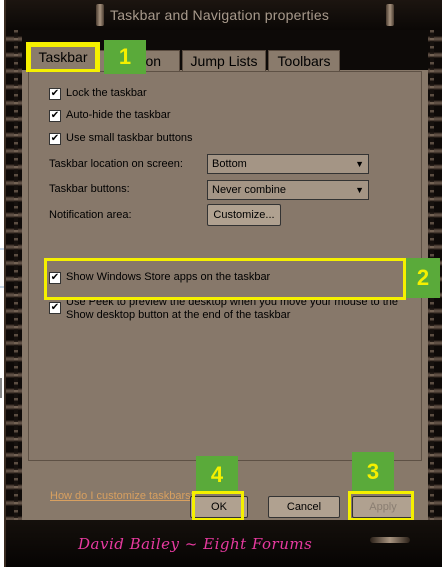  Describe the element at coordinates (118, 115) in the screenshot. I see `autohide-label: Auto-hide the taskbar` at that location.